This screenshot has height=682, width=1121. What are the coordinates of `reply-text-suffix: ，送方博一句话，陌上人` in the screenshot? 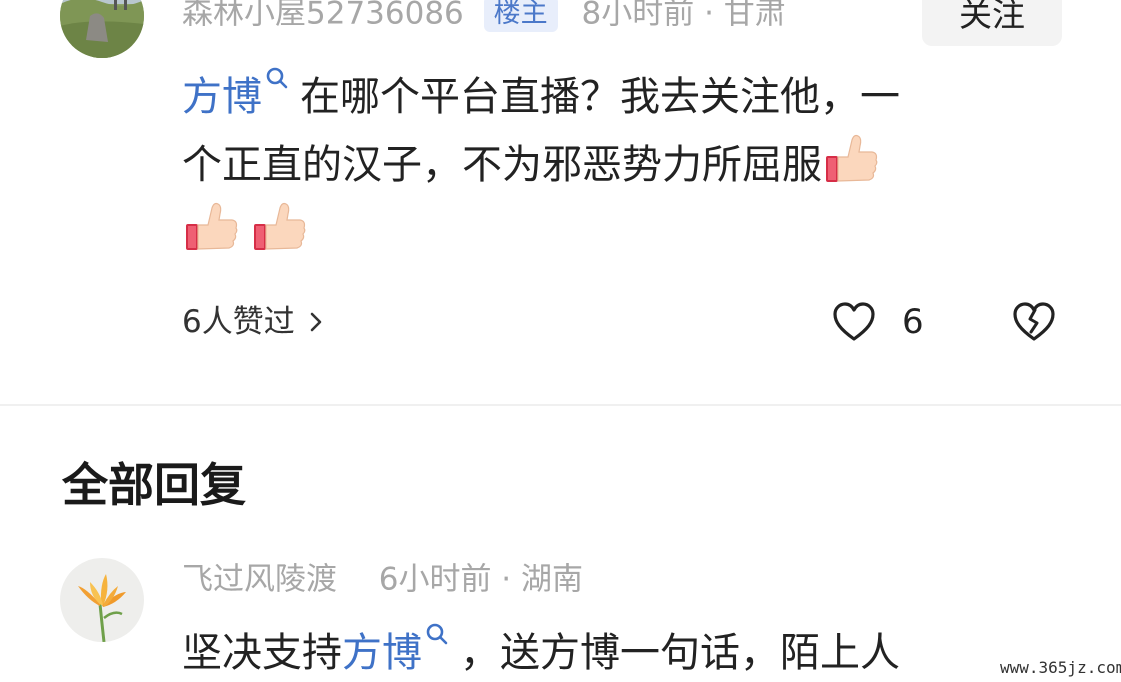 It's located at (680, 653).